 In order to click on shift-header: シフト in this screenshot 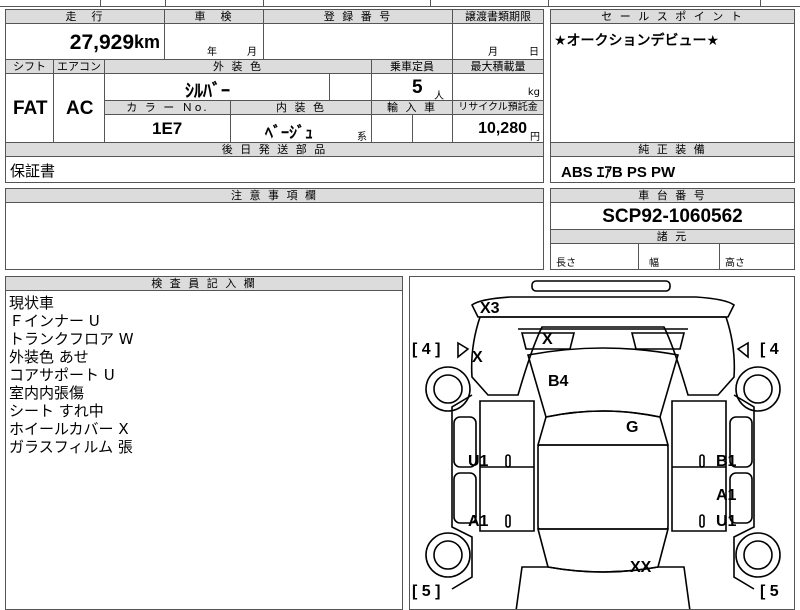, I will do `click(29, 66)`.